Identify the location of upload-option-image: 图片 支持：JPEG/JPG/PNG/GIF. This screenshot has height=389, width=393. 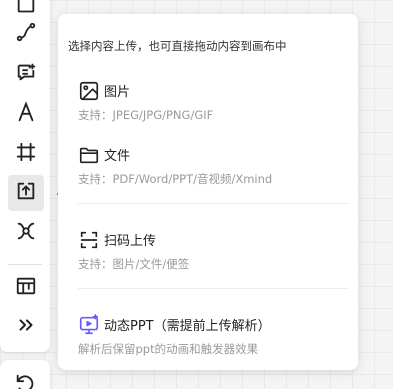
(208, 106).